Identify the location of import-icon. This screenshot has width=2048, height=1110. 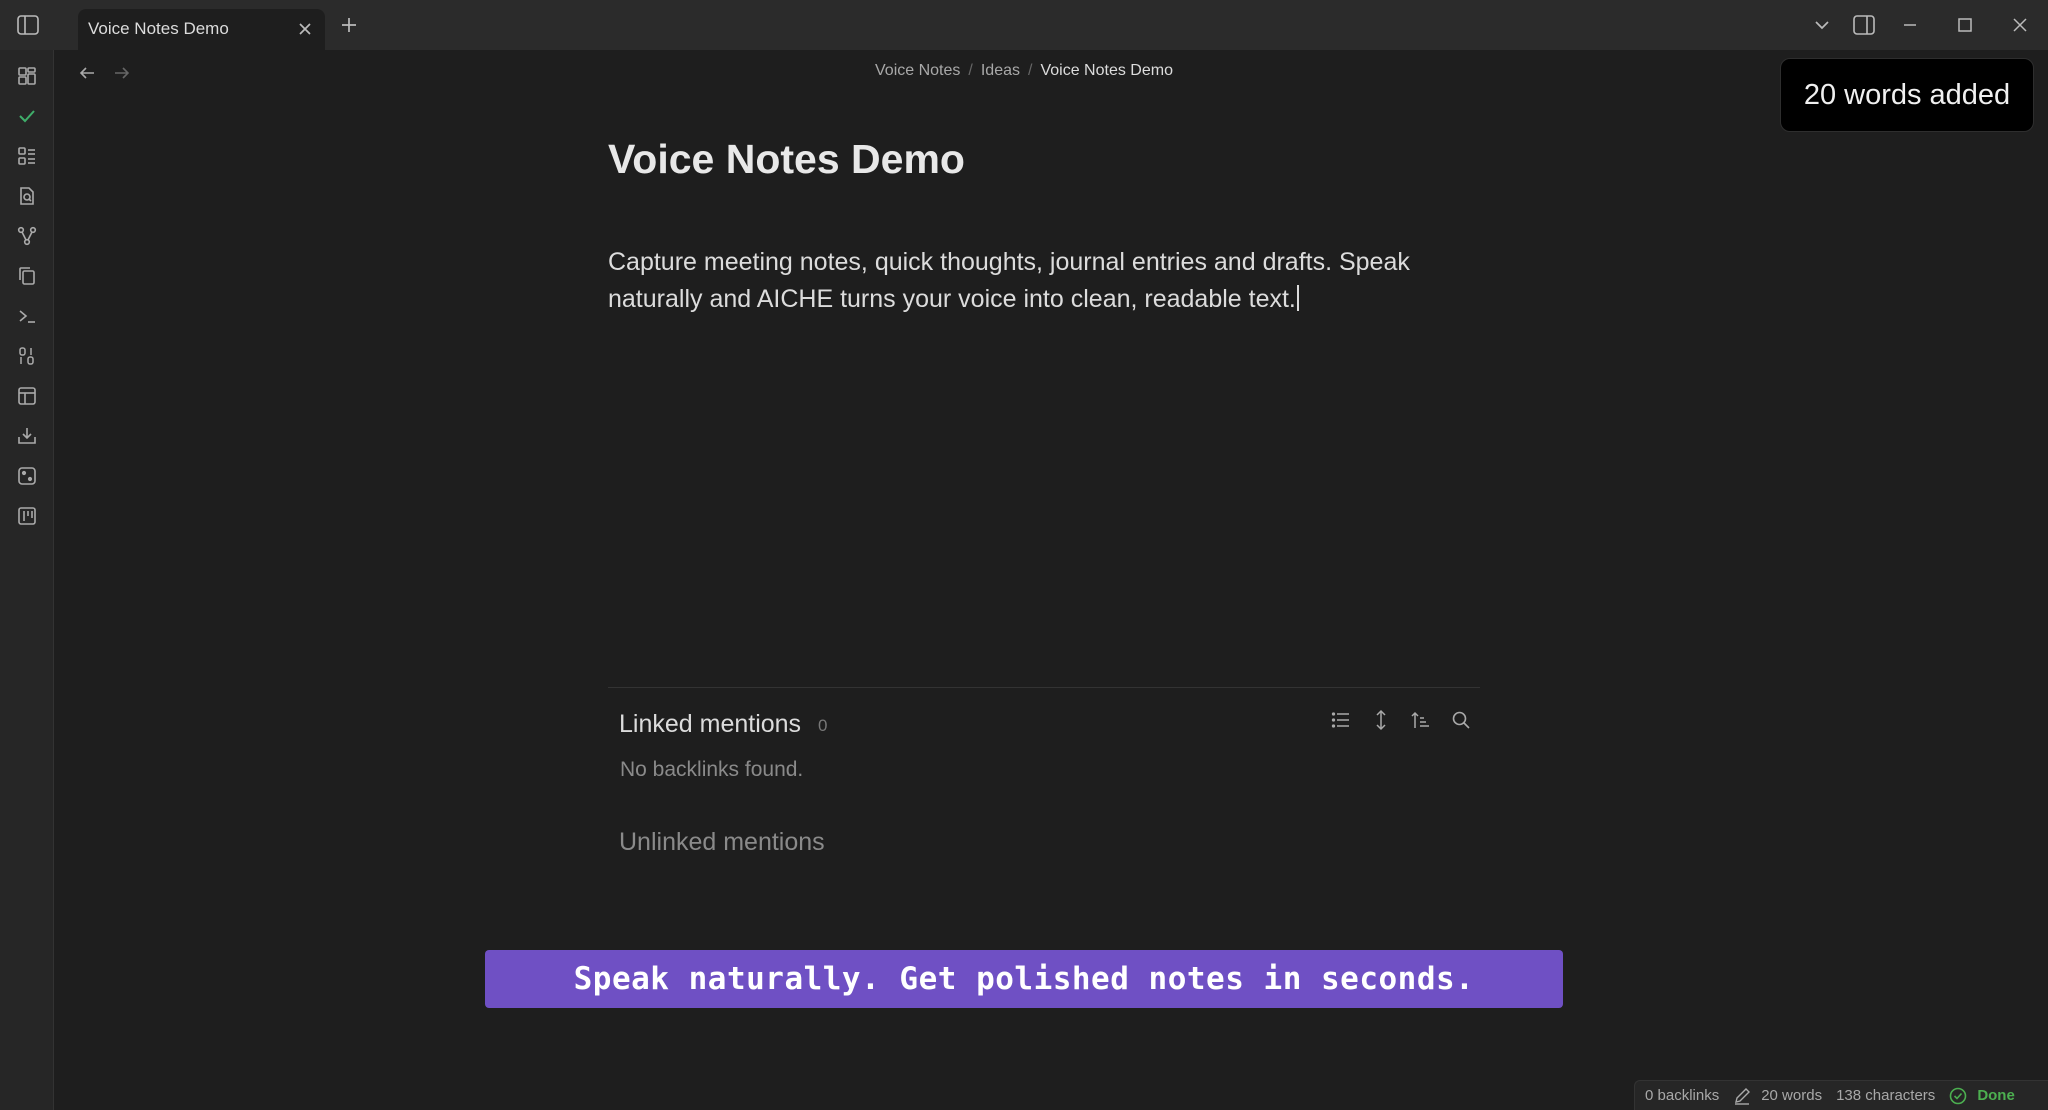
(27, 436).